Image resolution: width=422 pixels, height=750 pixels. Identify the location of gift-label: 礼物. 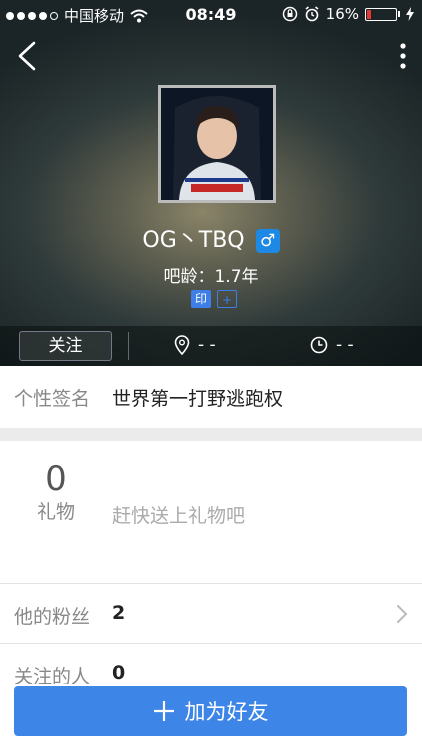
(55, 512).